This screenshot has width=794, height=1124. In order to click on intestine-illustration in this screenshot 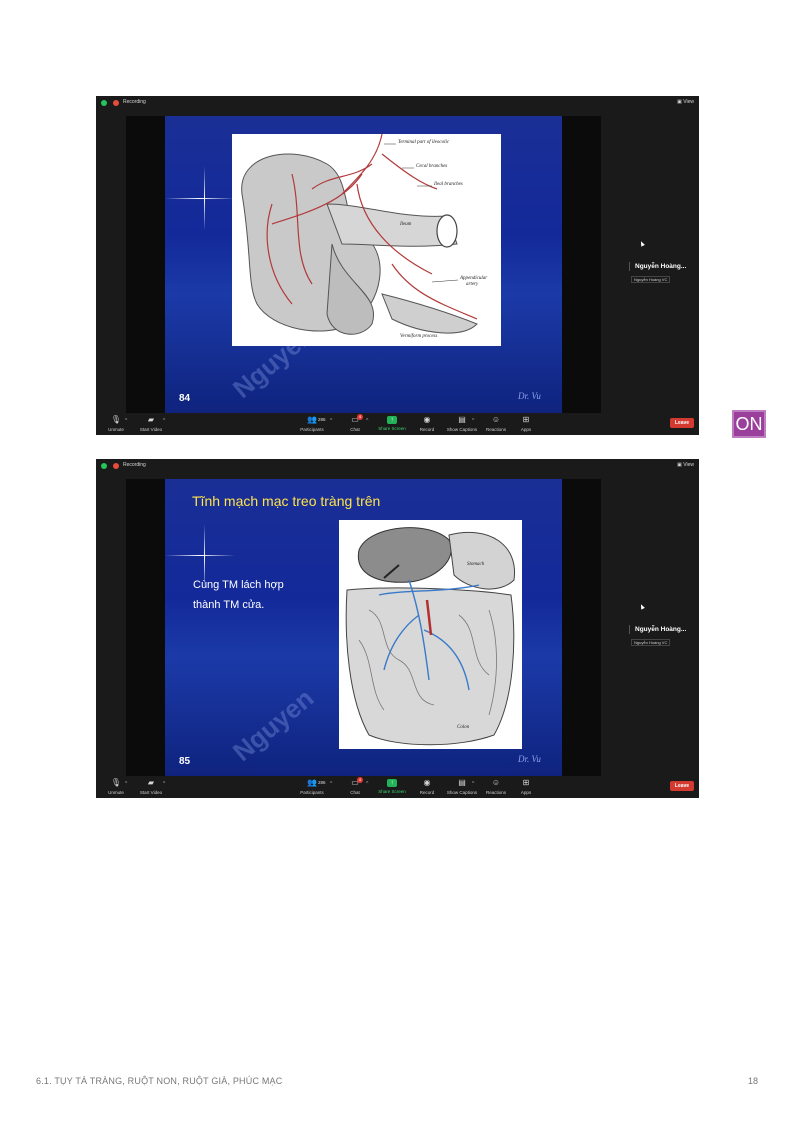, I will do `click(430, 636)`.